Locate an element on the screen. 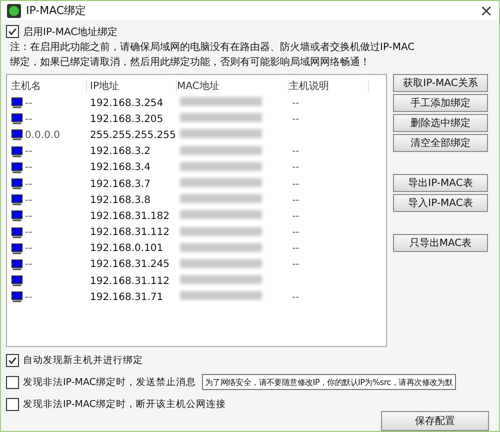 This screenshot has width=500, height=432. checkbox-label: 发现非法IP-MAC绑定时，发送禁止消息 is located at coordinates (109, 382).